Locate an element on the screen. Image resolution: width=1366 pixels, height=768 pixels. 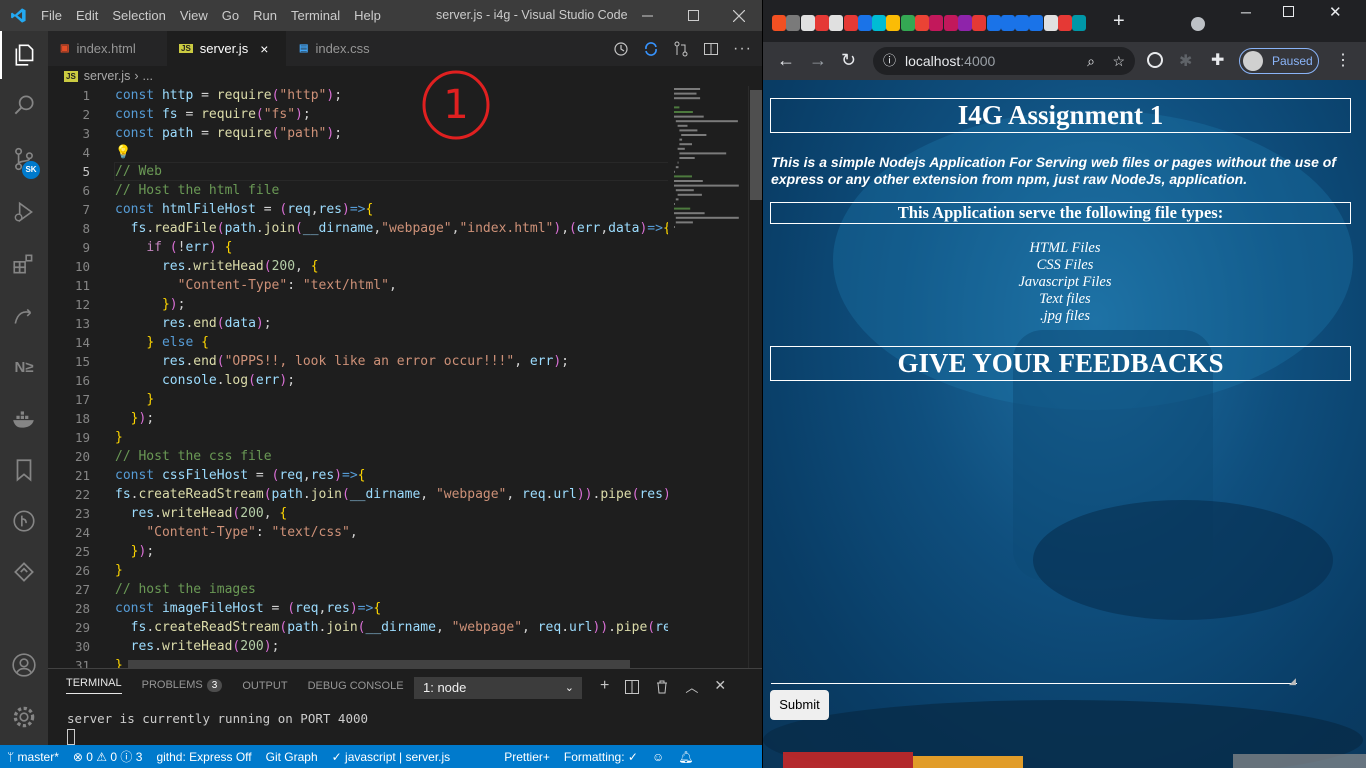
menu-run: Run is located at coordinates (265, 15).